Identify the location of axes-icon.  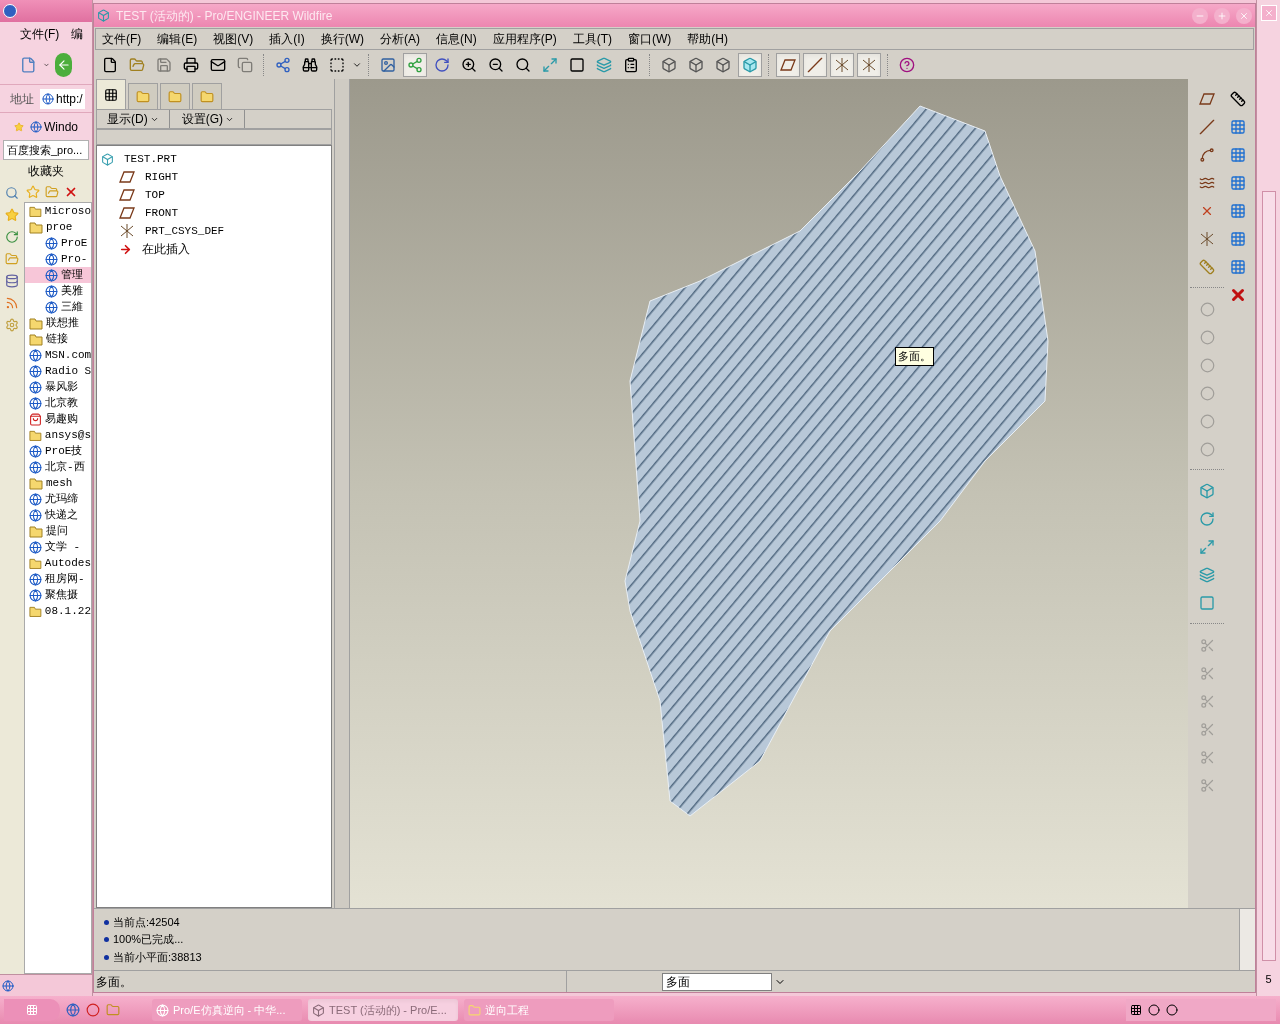
(1207, 239).